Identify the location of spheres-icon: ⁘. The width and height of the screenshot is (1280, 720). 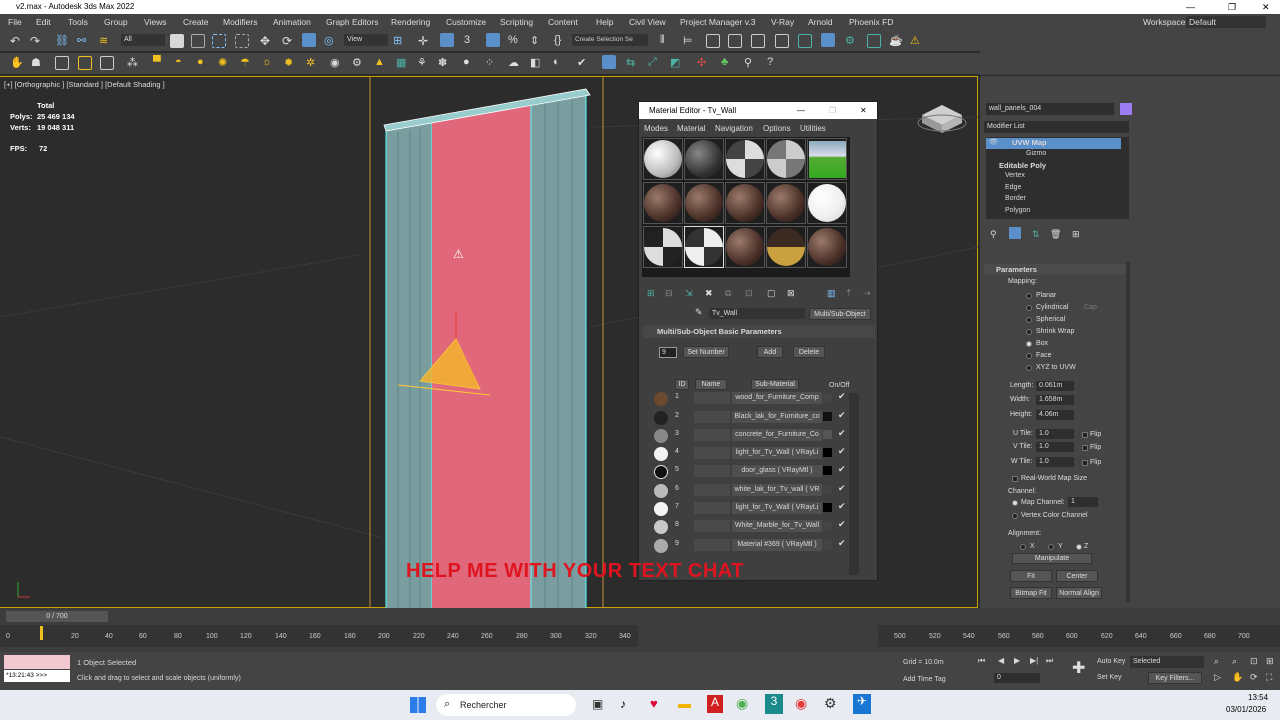
(492, 63).